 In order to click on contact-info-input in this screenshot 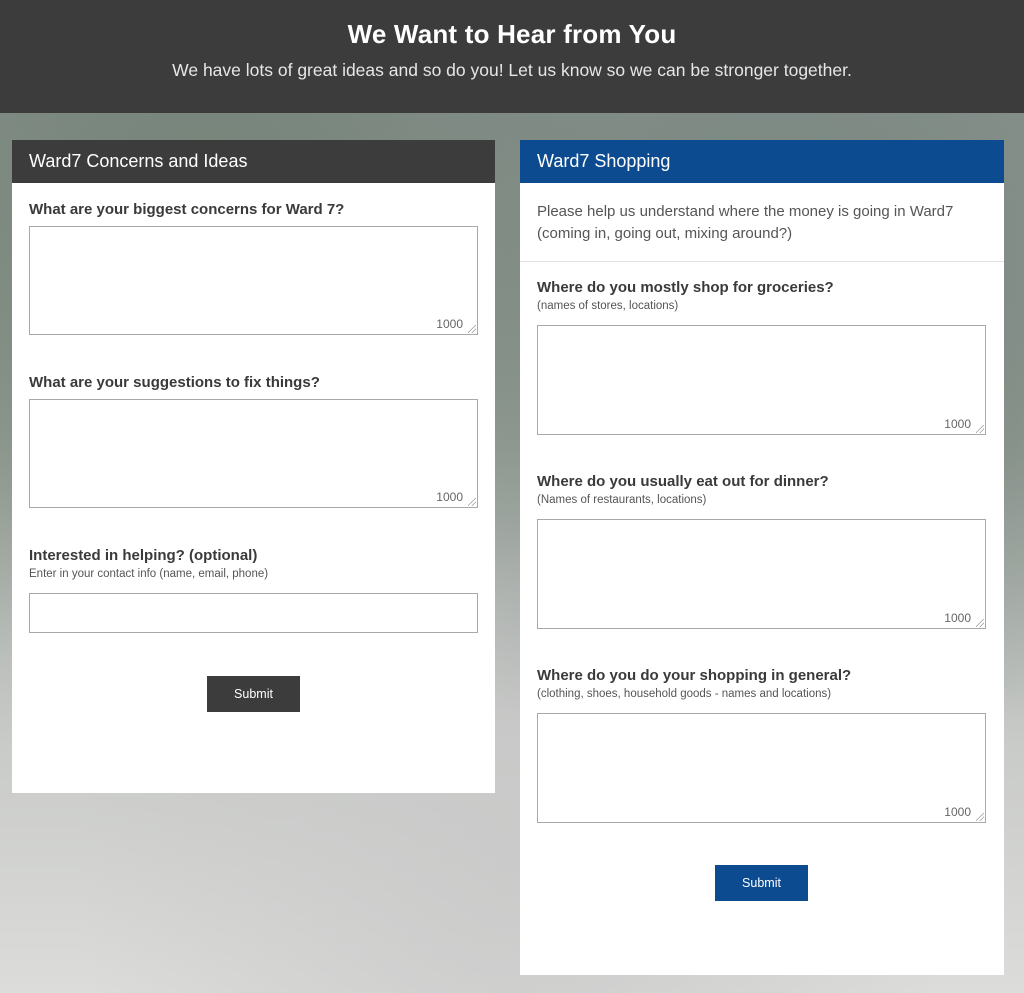, I will do `click(253, 613)`.